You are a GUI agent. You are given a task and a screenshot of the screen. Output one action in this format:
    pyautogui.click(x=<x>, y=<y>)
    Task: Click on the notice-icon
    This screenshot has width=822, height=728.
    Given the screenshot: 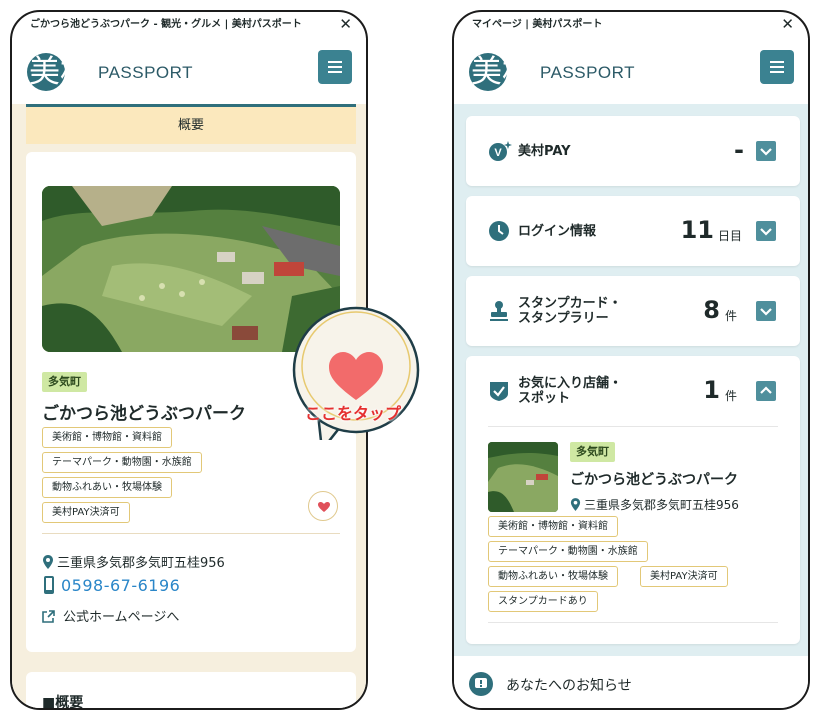 What is the action you would take?
    pyautogui.click(x=481, y=684)
    